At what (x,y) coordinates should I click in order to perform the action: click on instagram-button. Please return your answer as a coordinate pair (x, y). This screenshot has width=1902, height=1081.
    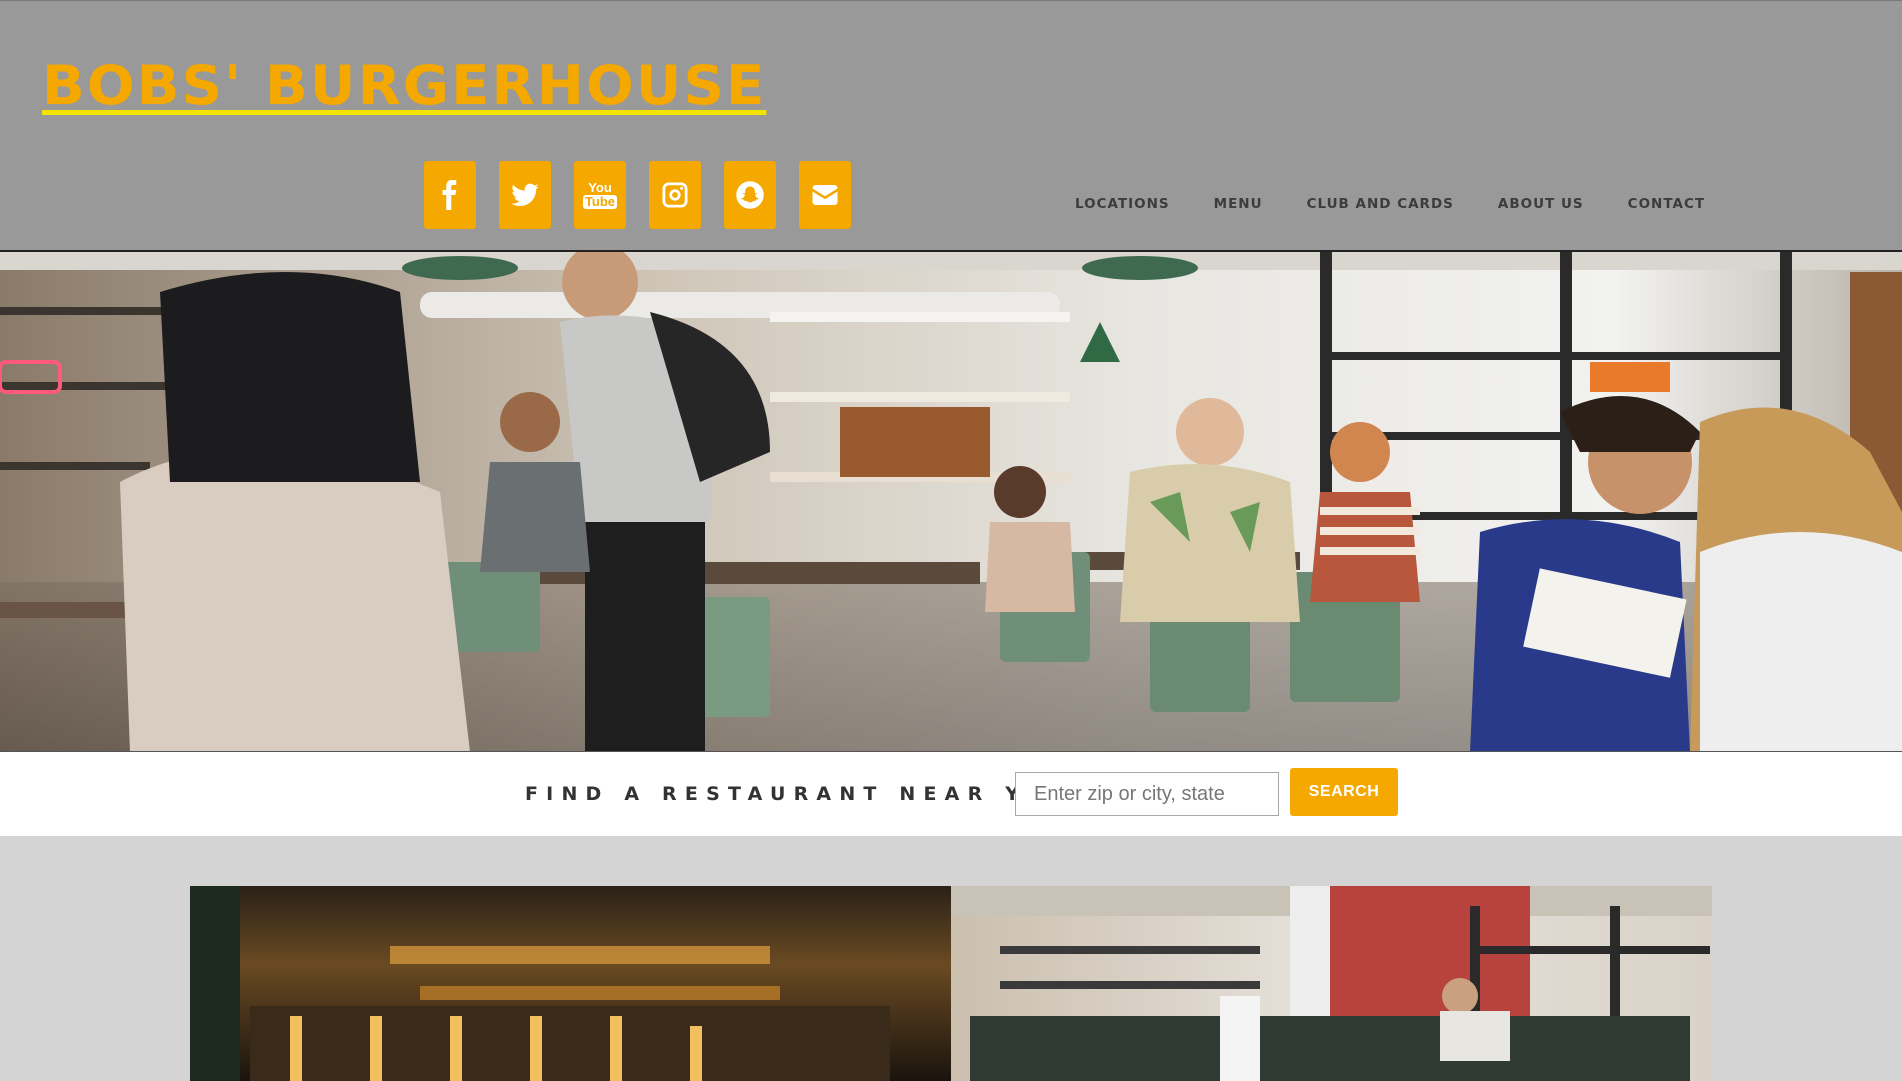
    Looking at the image, I should click on (675, 195).